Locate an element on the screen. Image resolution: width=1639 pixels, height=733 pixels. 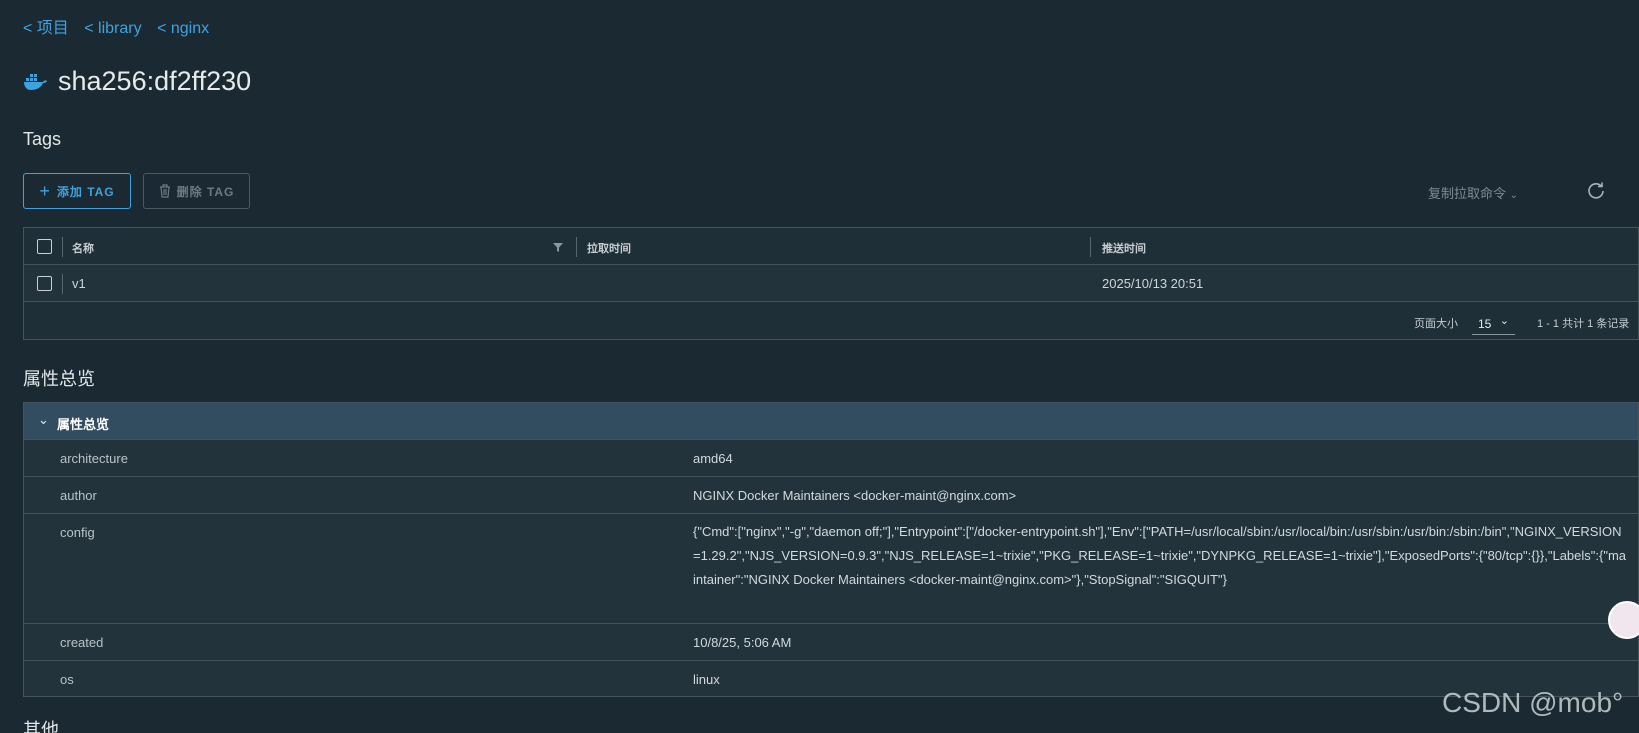
breadcrumb-projects: < 项目 is located at coordinates (46, 28).